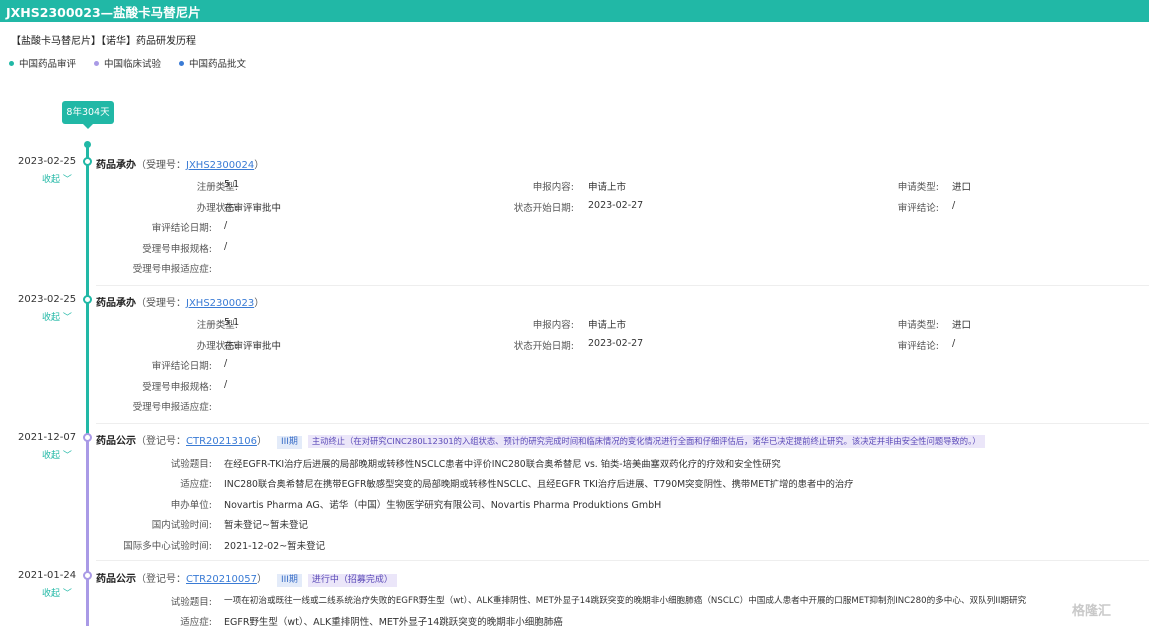 This screenshot has width=1149, height=626. I want to click on event-date: 2021-01-24, so click(47, 575).